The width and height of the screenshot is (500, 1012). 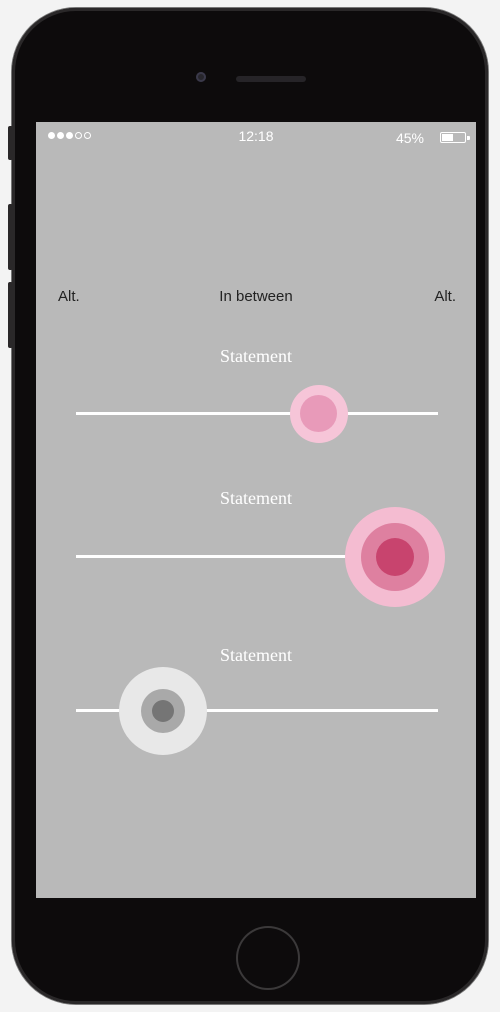 What do you see at coordinates (10, 143) in the screenshot?
I see `mute-switch` at bounding box center [10, 143].